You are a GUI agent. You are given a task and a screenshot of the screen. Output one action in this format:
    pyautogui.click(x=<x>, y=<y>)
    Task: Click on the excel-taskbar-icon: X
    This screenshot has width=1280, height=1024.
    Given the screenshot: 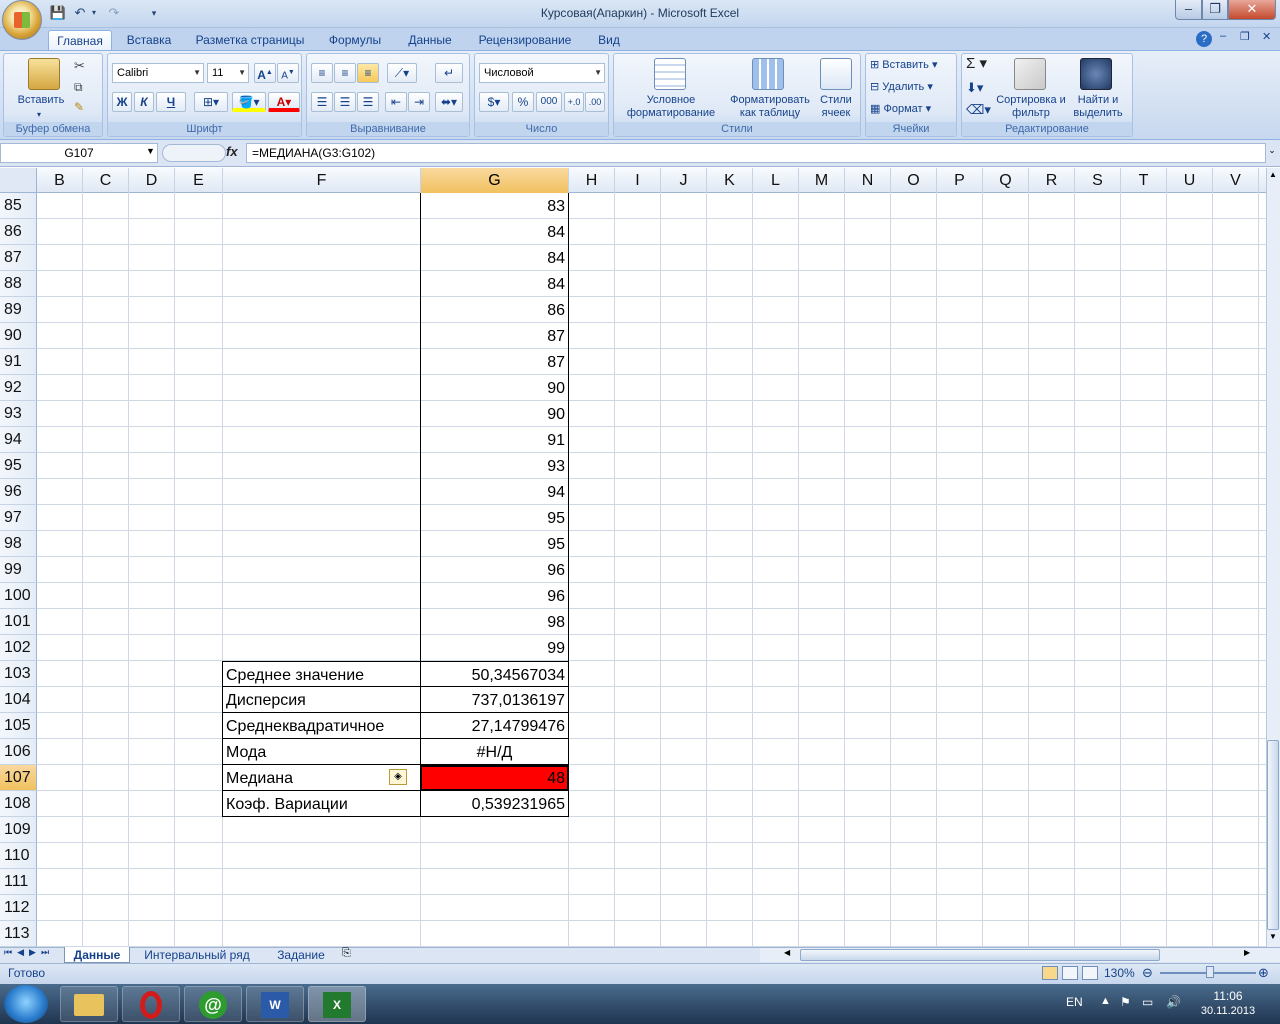 What is the action you would take?
    pyautogui.click(x=337, y=1004)
    